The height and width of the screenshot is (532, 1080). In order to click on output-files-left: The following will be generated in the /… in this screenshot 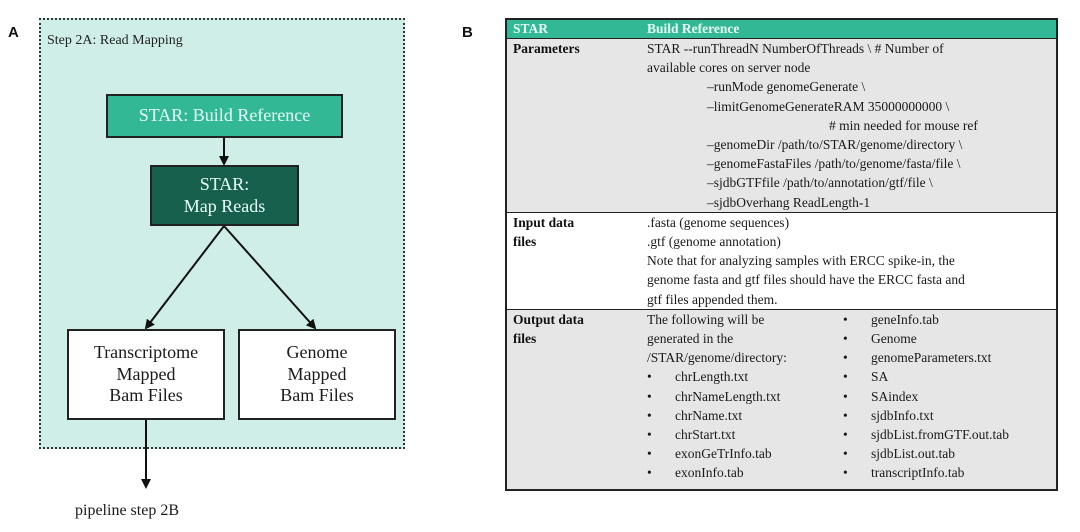, I will do `click(745, 396)`.